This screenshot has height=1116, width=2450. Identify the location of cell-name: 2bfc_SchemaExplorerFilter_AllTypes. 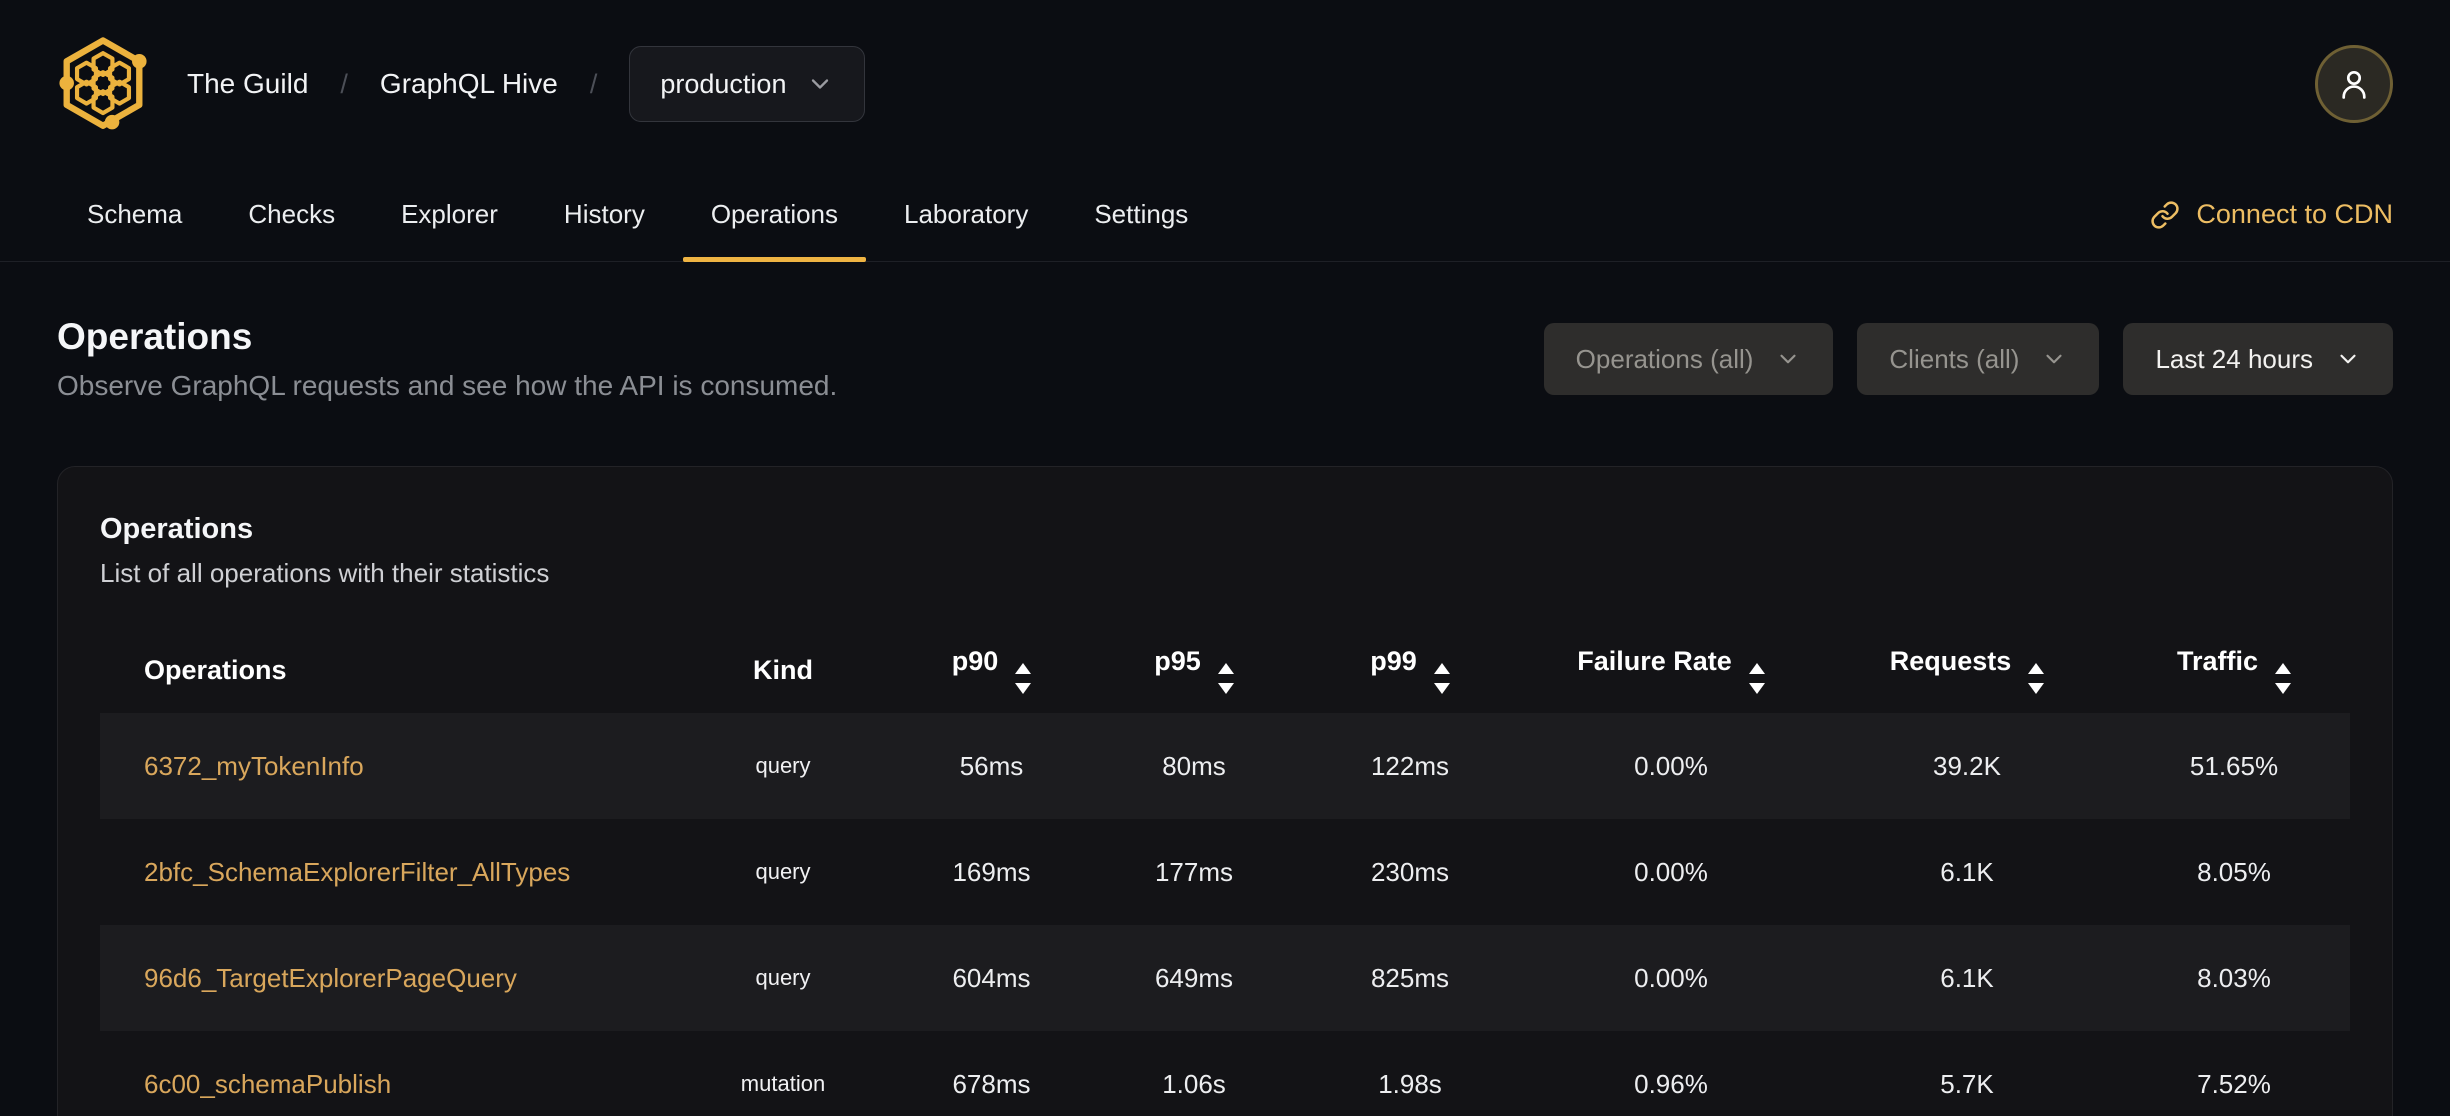
(388, 872).